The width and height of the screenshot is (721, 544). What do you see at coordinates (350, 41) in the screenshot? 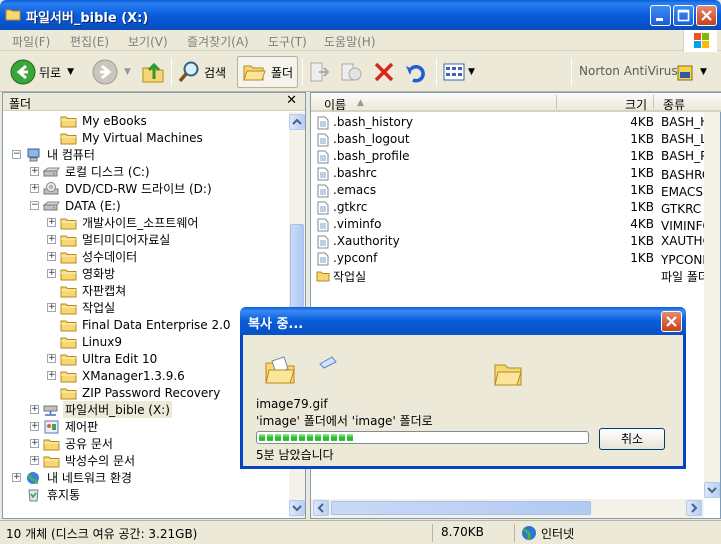
I see `menu-help: 도움말(H)` at bounding box center [350, 41].